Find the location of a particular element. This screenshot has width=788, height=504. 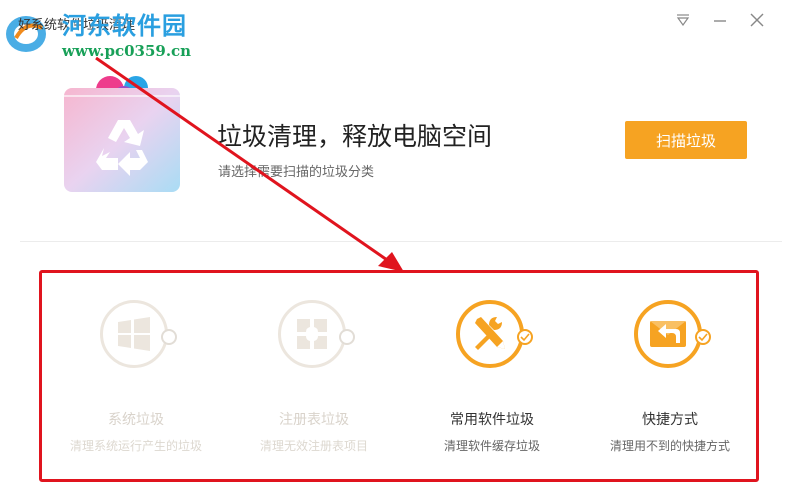

page-subtitle: 请选择需要扫描的垃圾分类 is located at coordinates (296, 172).